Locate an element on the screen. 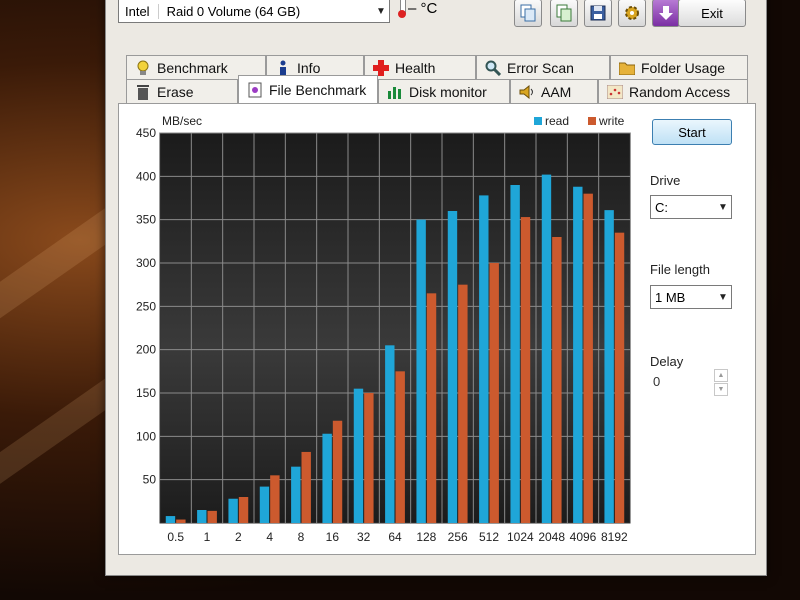 Image resolution: width=800 pixels, height=600 pixels. delay-label: Delay is located at coordinates (667, 361).